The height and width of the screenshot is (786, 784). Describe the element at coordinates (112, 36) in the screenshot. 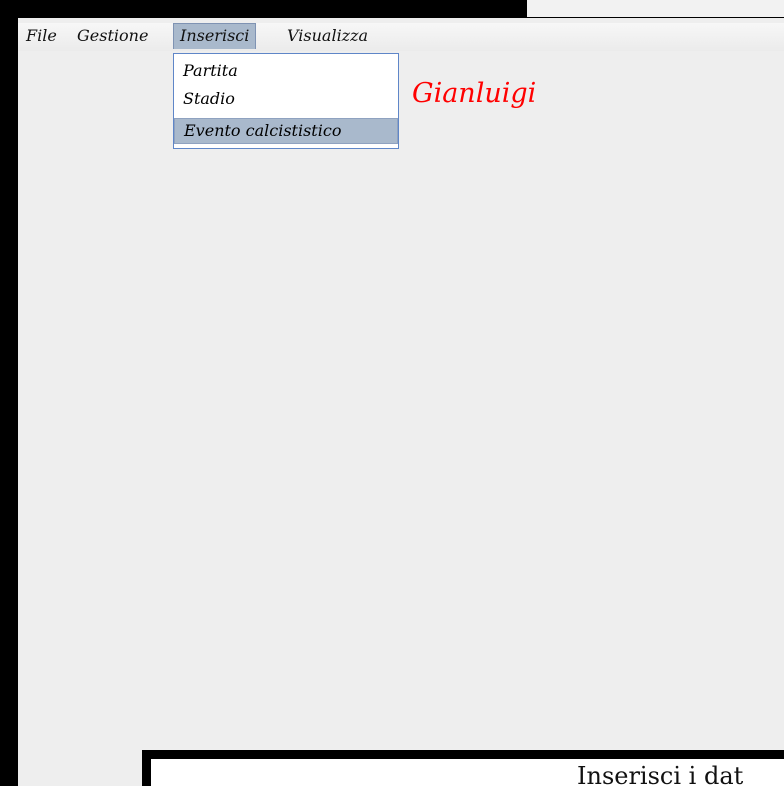

I see `menu-gestione: Gestione` at that location.